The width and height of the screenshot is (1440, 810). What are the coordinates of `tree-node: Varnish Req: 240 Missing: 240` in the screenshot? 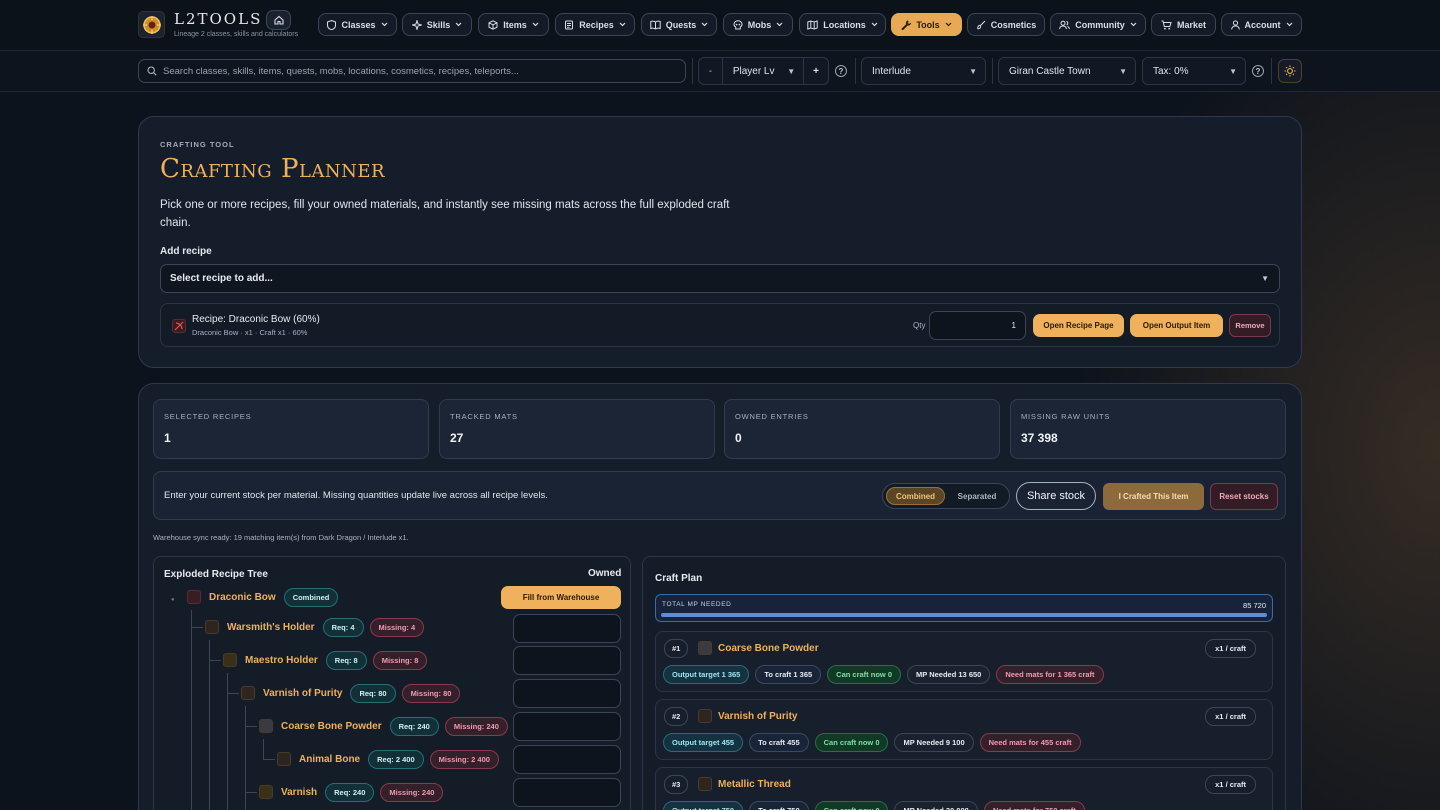 It's located at (351, 792).